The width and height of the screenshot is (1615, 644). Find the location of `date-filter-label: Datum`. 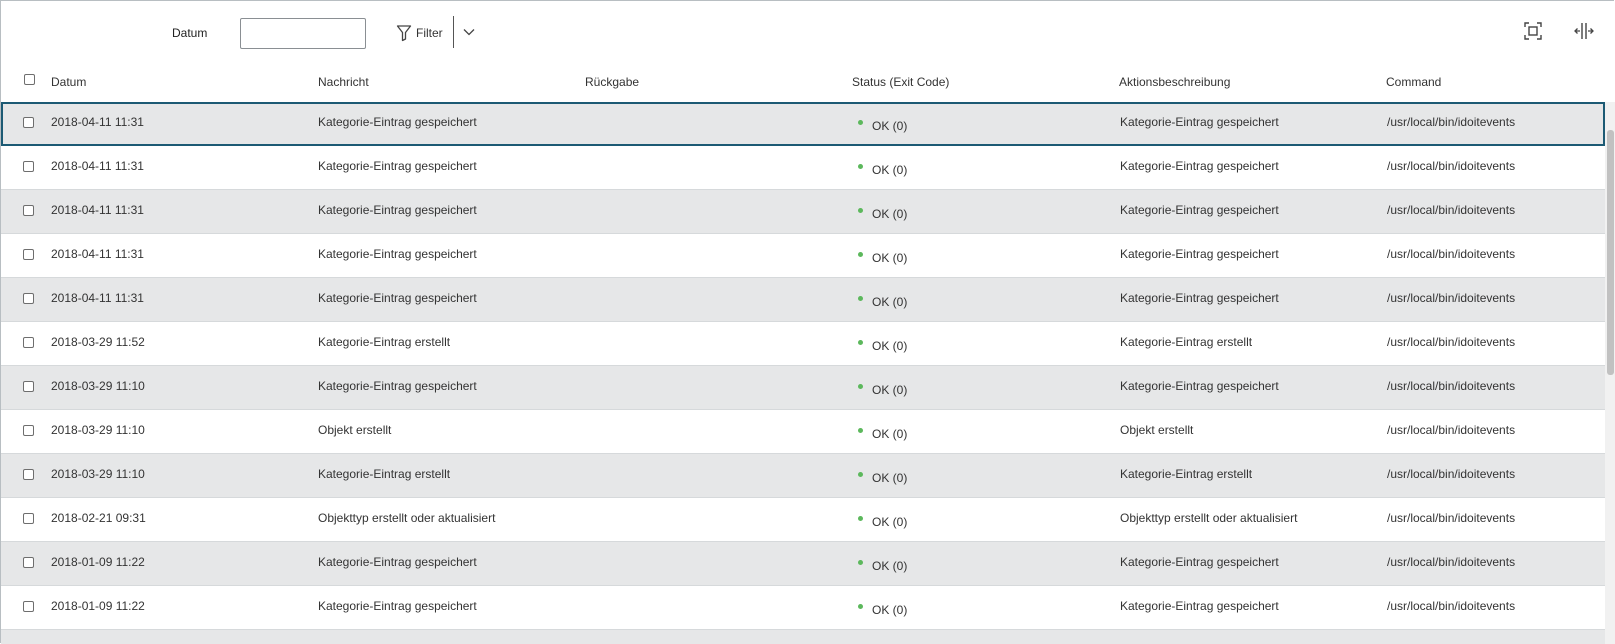

date-filter-label: Datum is located at coordinates (190, 33).